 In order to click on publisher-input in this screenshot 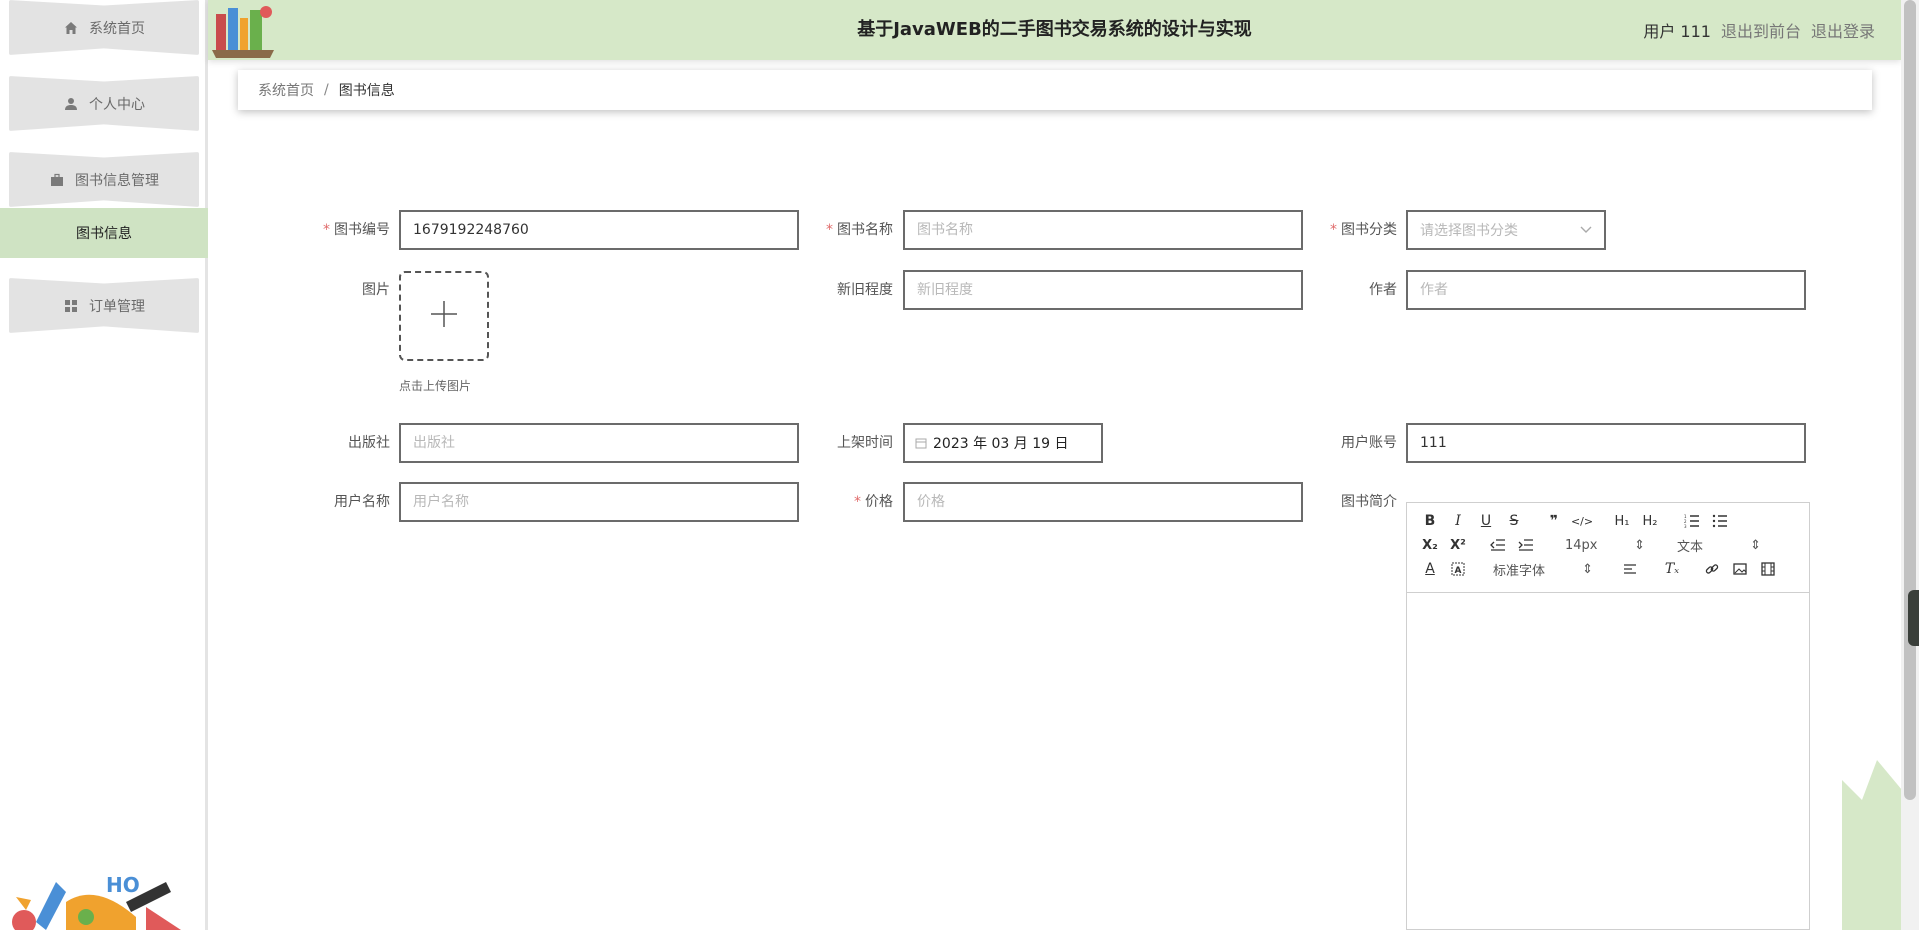, I will do `click(599, 443)`.